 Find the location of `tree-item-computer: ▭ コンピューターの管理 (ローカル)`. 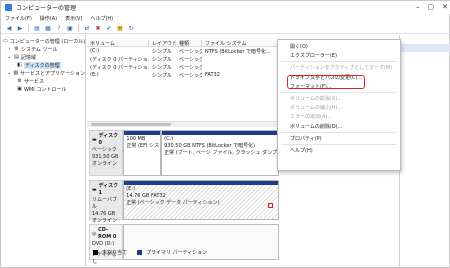

tree-item-computer: ▭ コンピューターの管理 (ローカル) is located at coordinates (43, 41).